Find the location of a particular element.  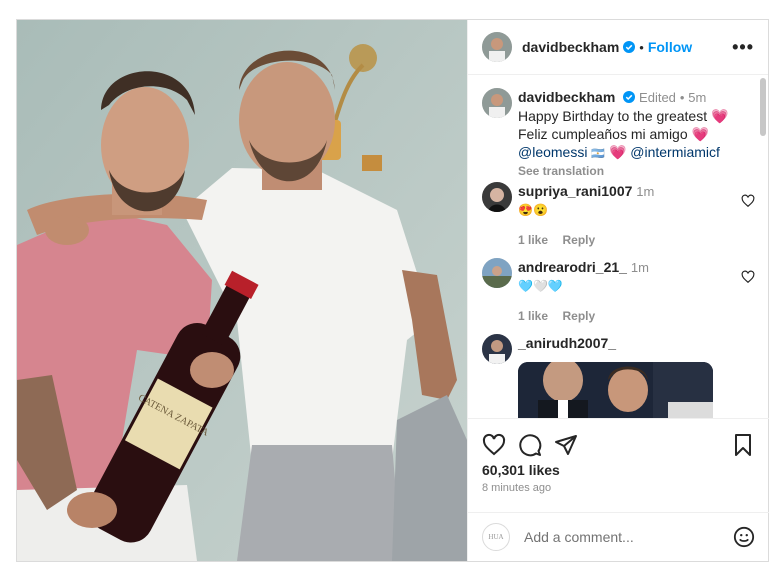

author-avatar is located at coordinates (497, 47).